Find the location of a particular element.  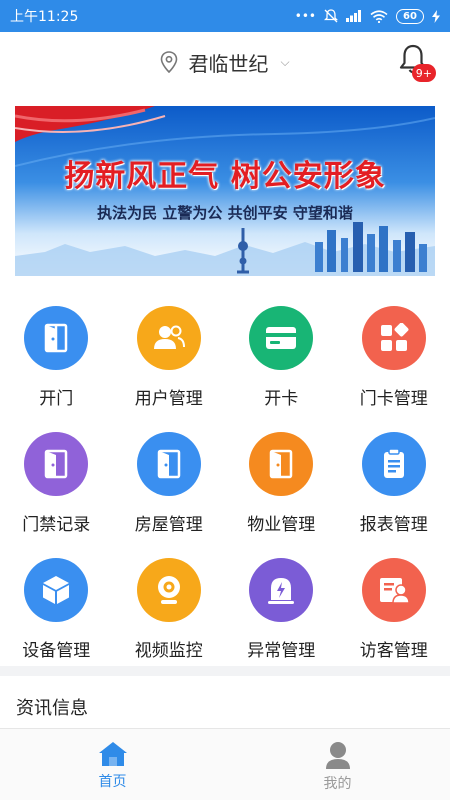

grid-label: 门卡管理 is located at coordinates (393, 399).